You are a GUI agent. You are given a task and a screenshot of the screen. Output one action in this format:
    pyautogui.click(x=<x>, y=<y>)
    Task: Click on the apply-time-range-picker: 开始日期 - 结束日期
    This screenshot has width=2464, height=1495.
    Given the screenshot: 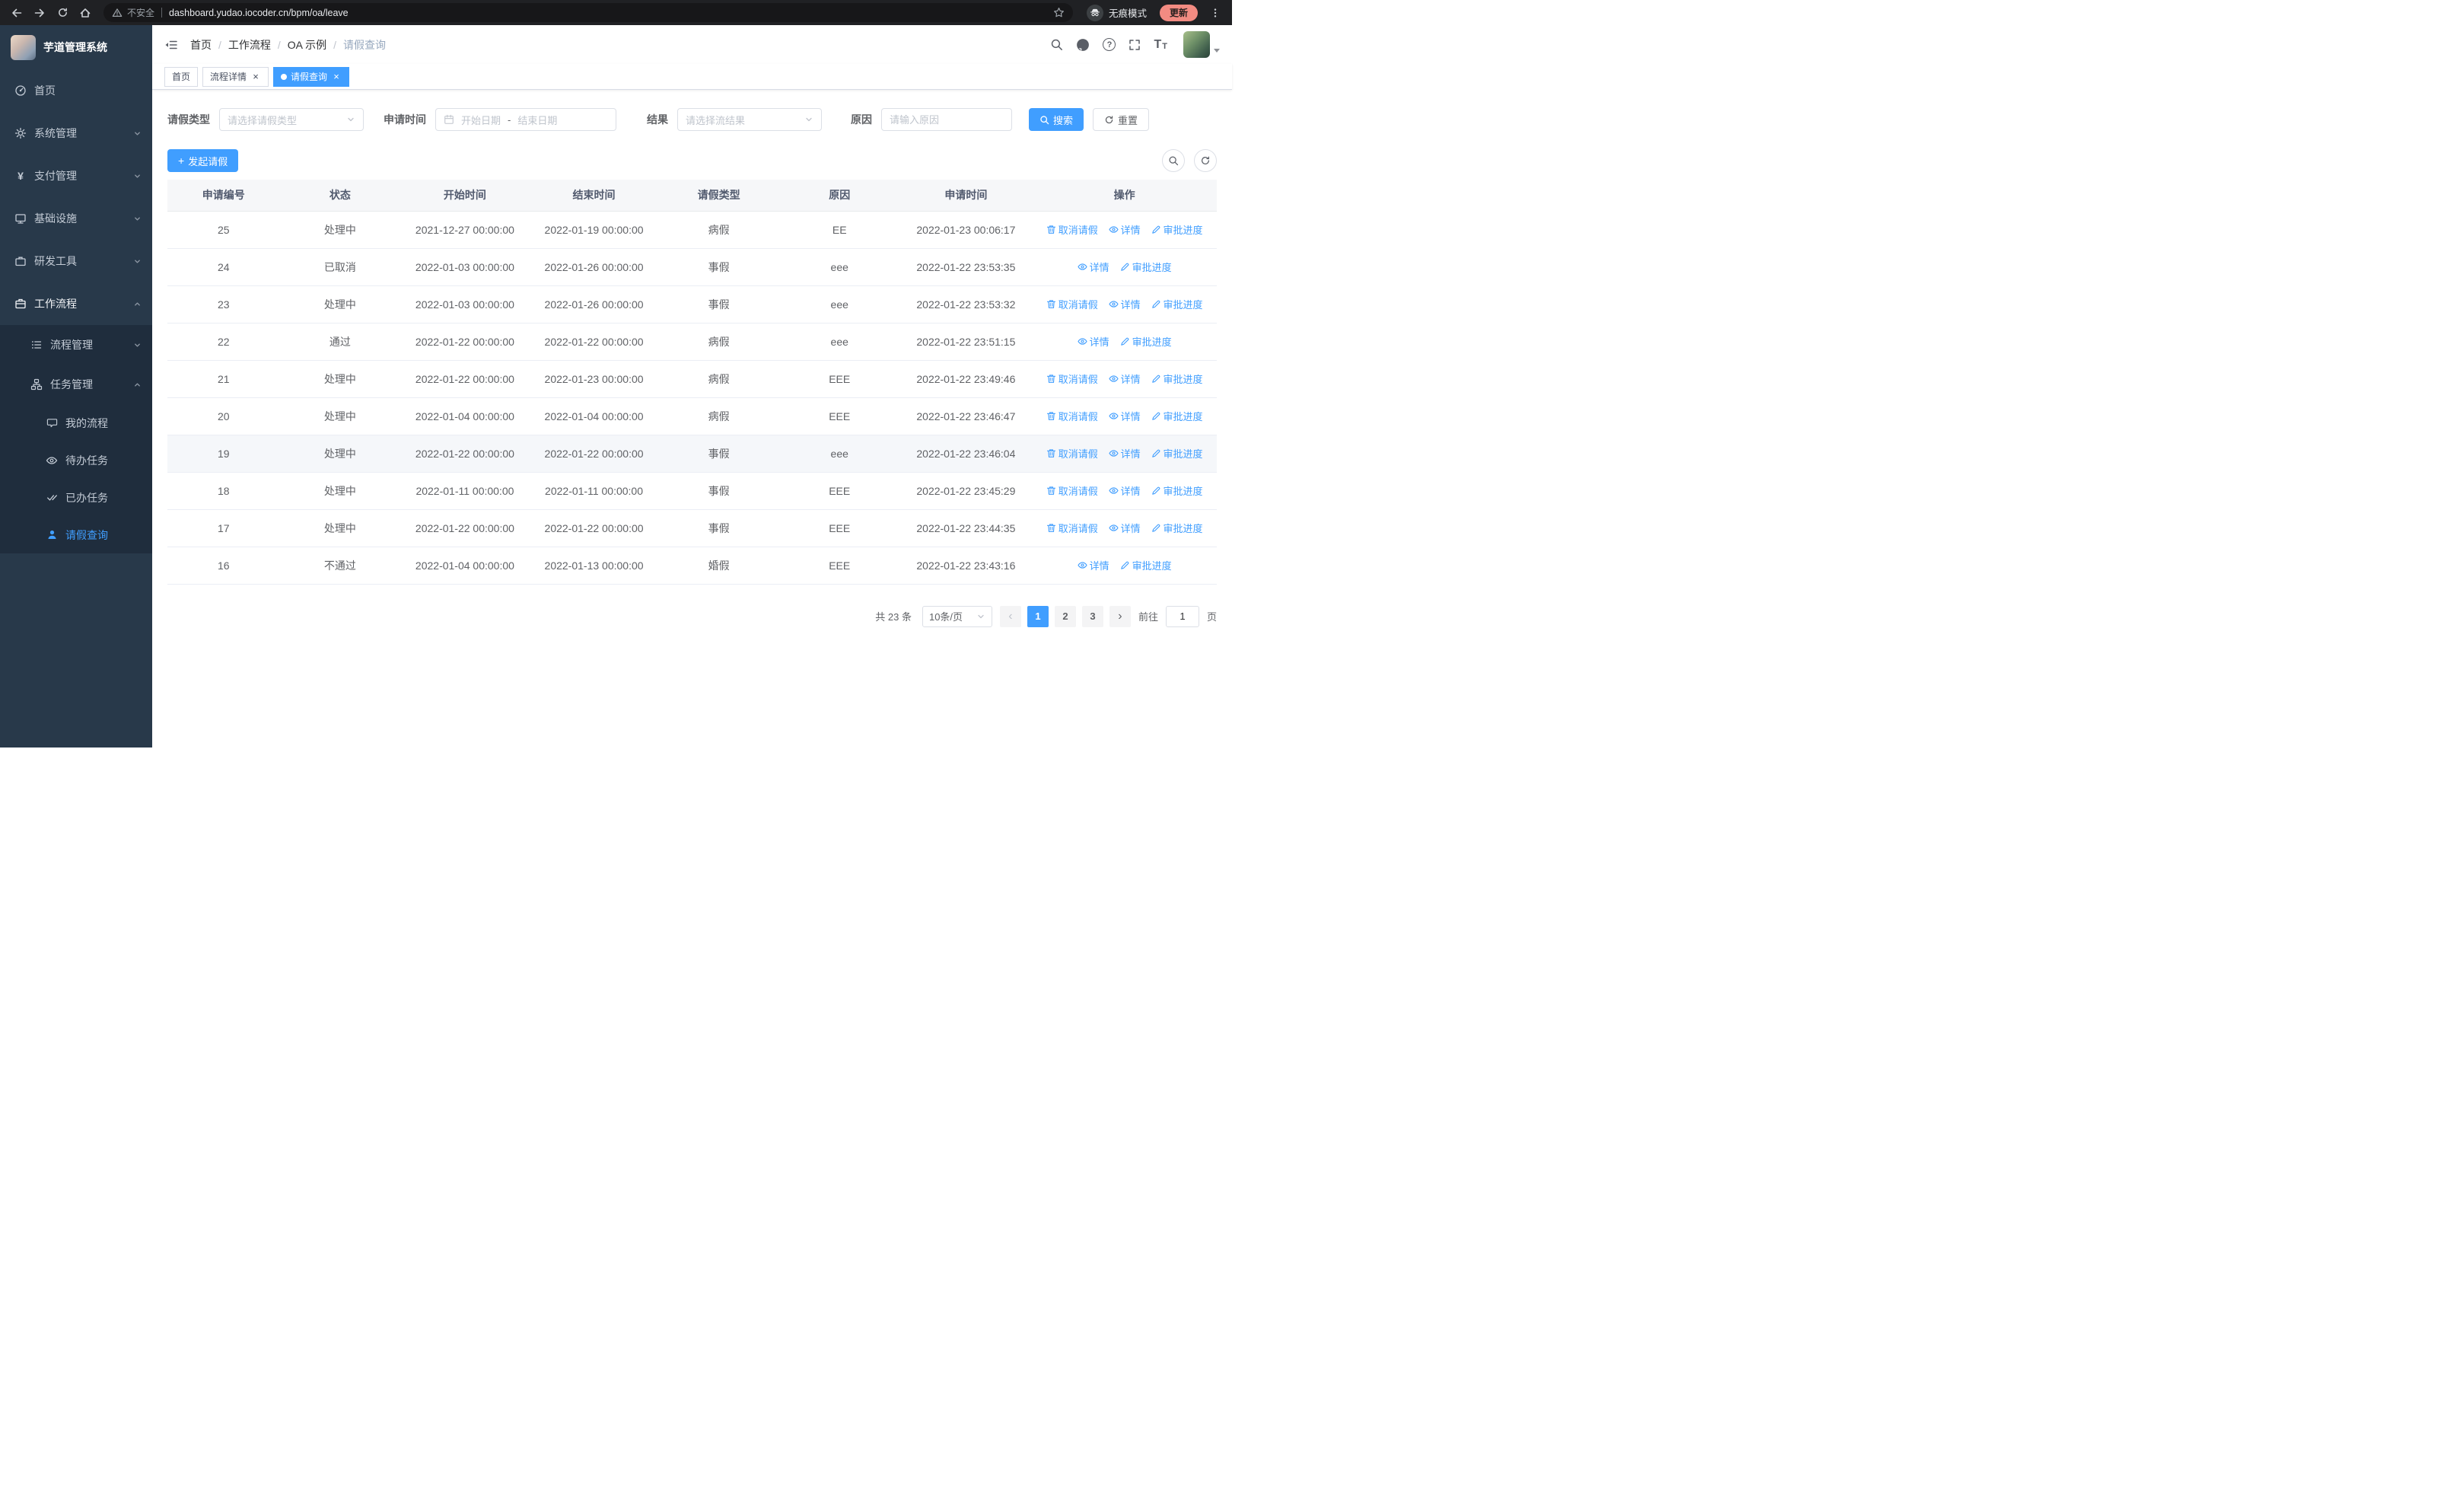 What is the action you would take?
    pyautogui.click(x=525, y=120)
    